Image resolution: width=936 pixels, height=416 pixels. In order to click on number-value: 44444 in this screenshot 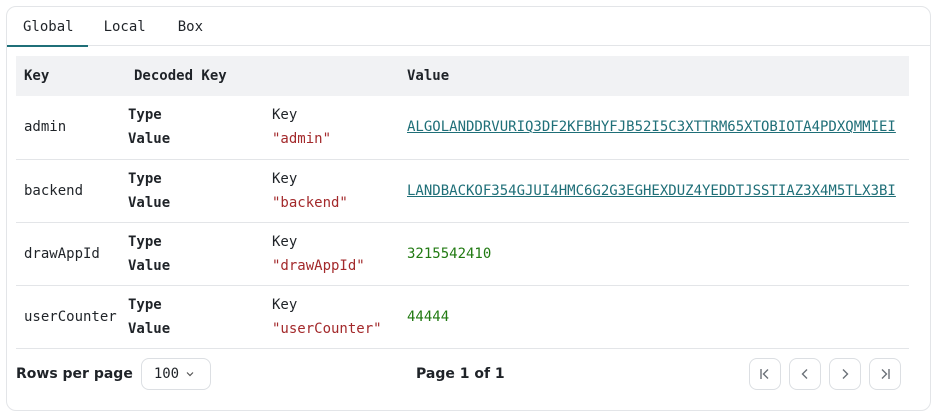, I will do `click(428, 316)`.